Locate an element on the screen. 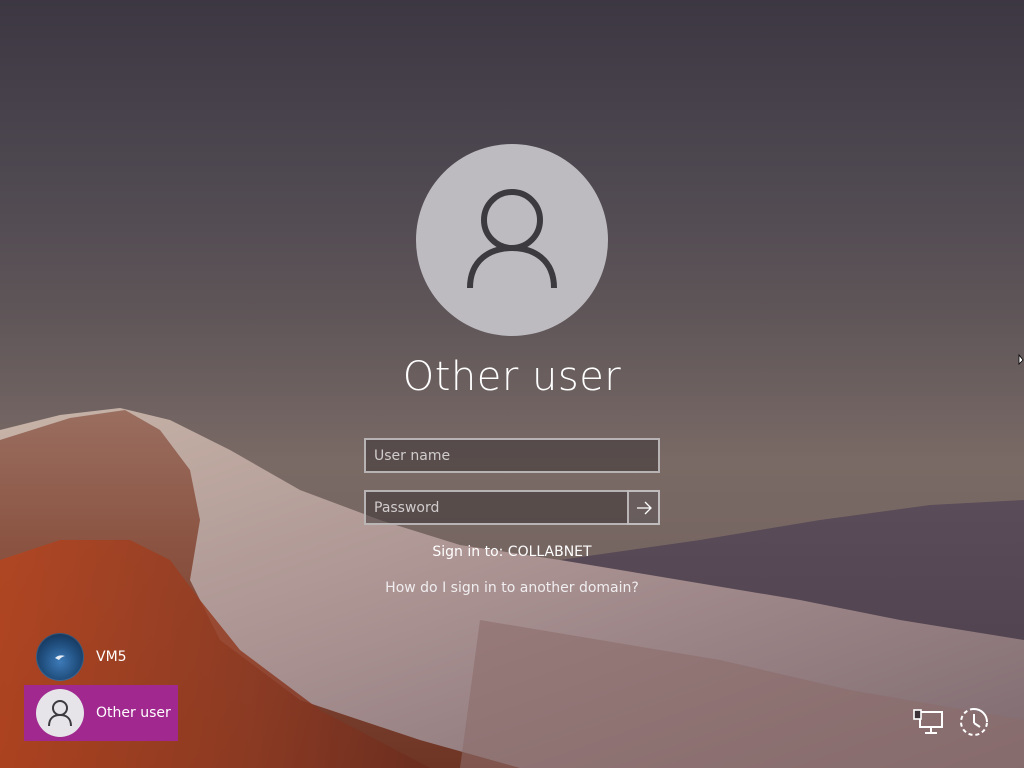 The height and width of the screenshot is (768, 1024). ease-of-access-button is located at coordinates (974, 722).